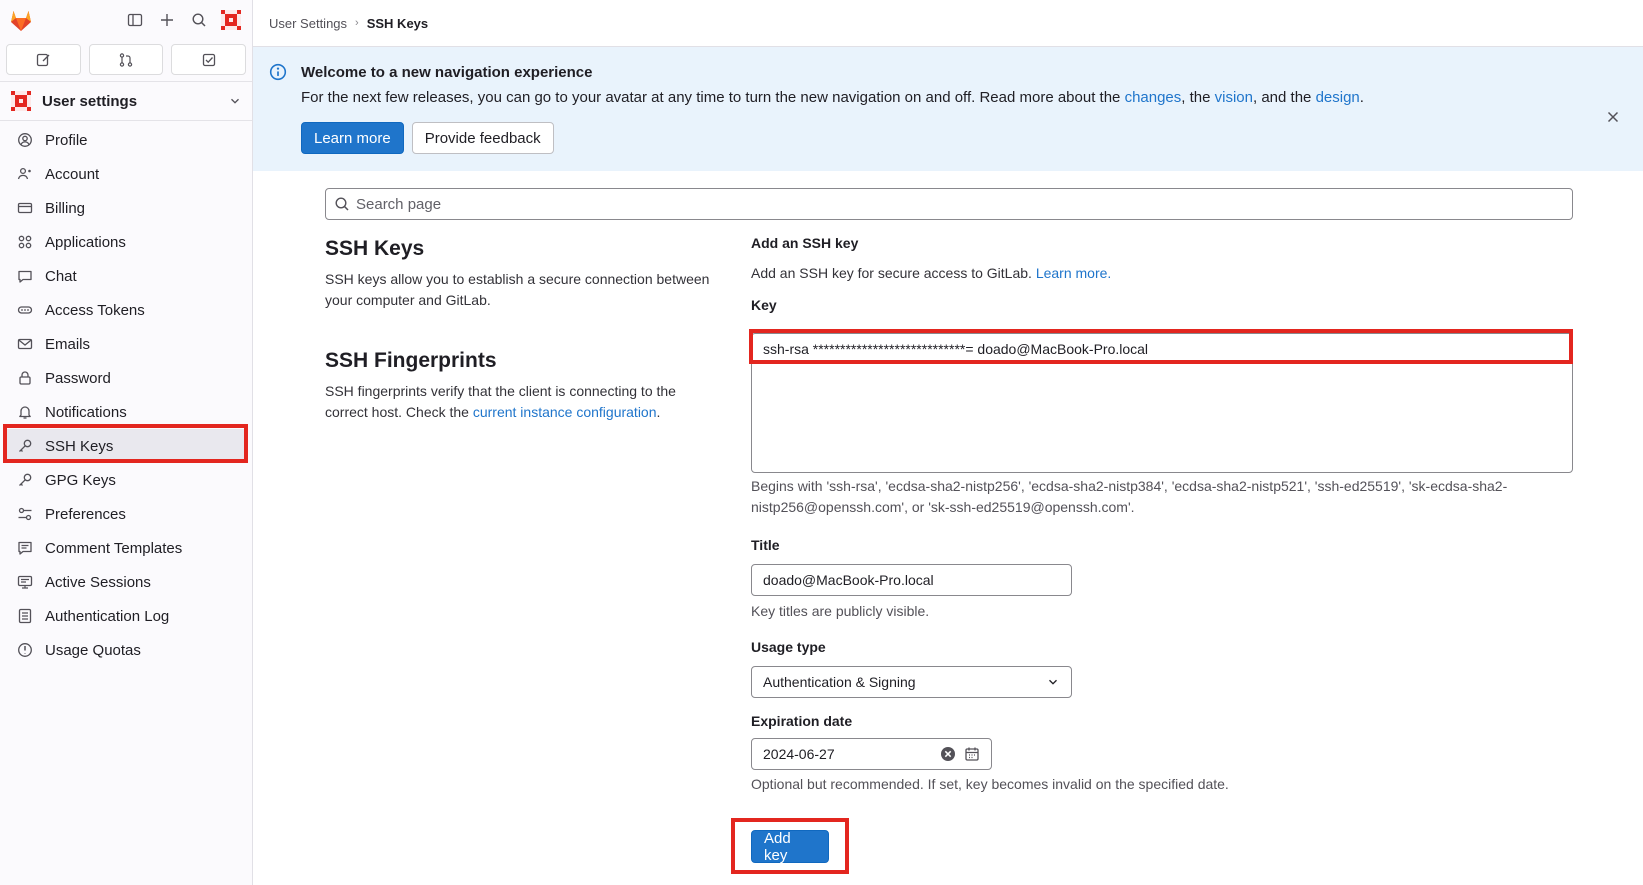  What do you see at coordinates (126, 650) in the screenshot?
I see `sidebar-item-usage-quotas: Usage Quotas` at bounding box center [126, 650].